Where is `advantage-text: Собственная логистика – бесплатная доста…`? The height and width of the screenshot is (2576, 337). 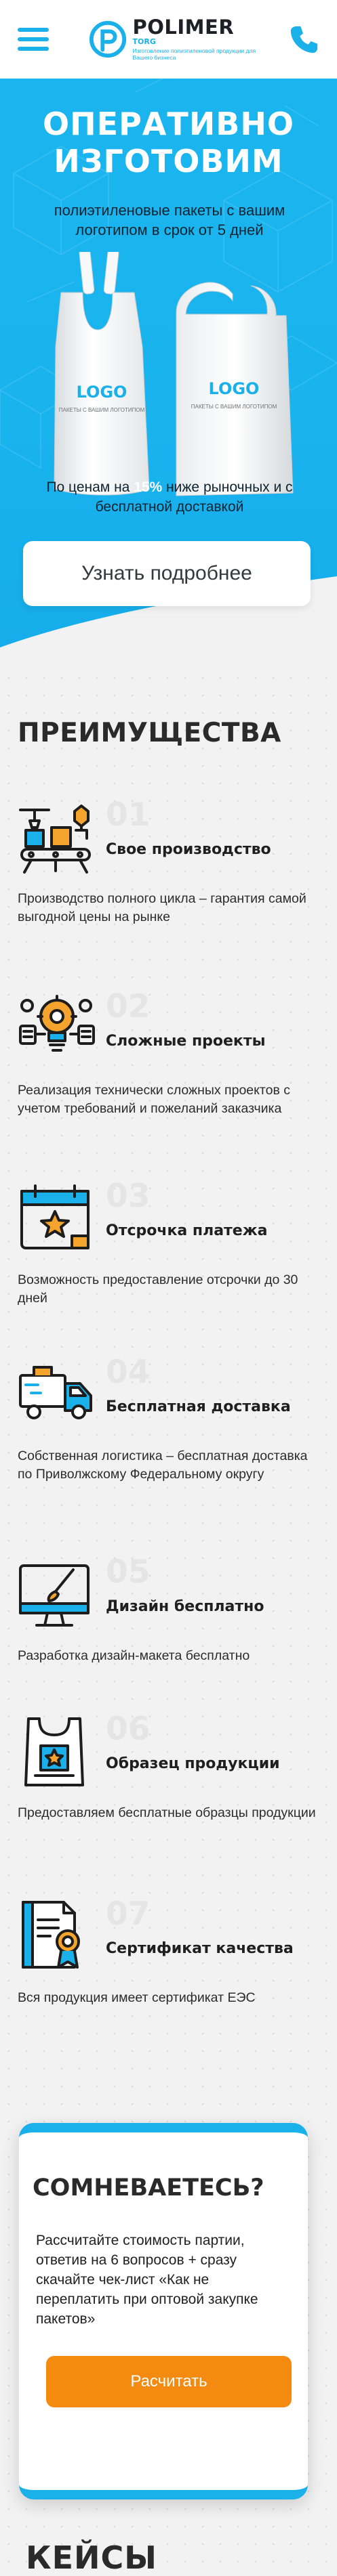
advantage-text: Собственная логистика – бесплатная доста… is located at coordinates (163, 1465).